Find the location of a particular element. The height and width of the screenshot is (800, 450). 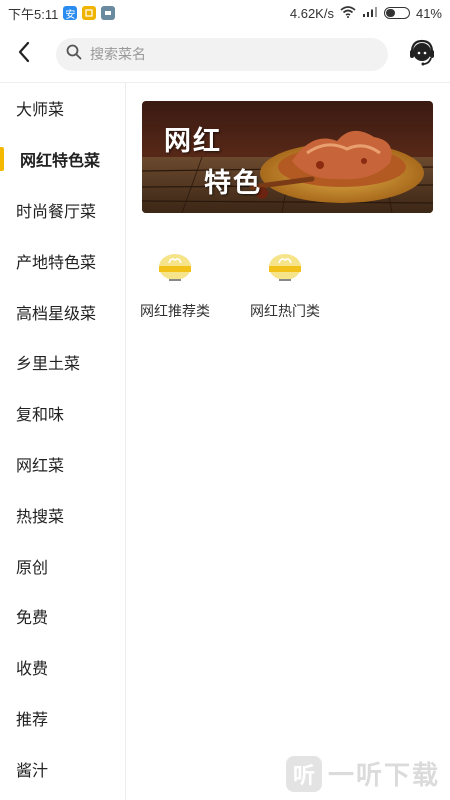

watermark-logo-icon: 听 is located at coordinates (303, 773).